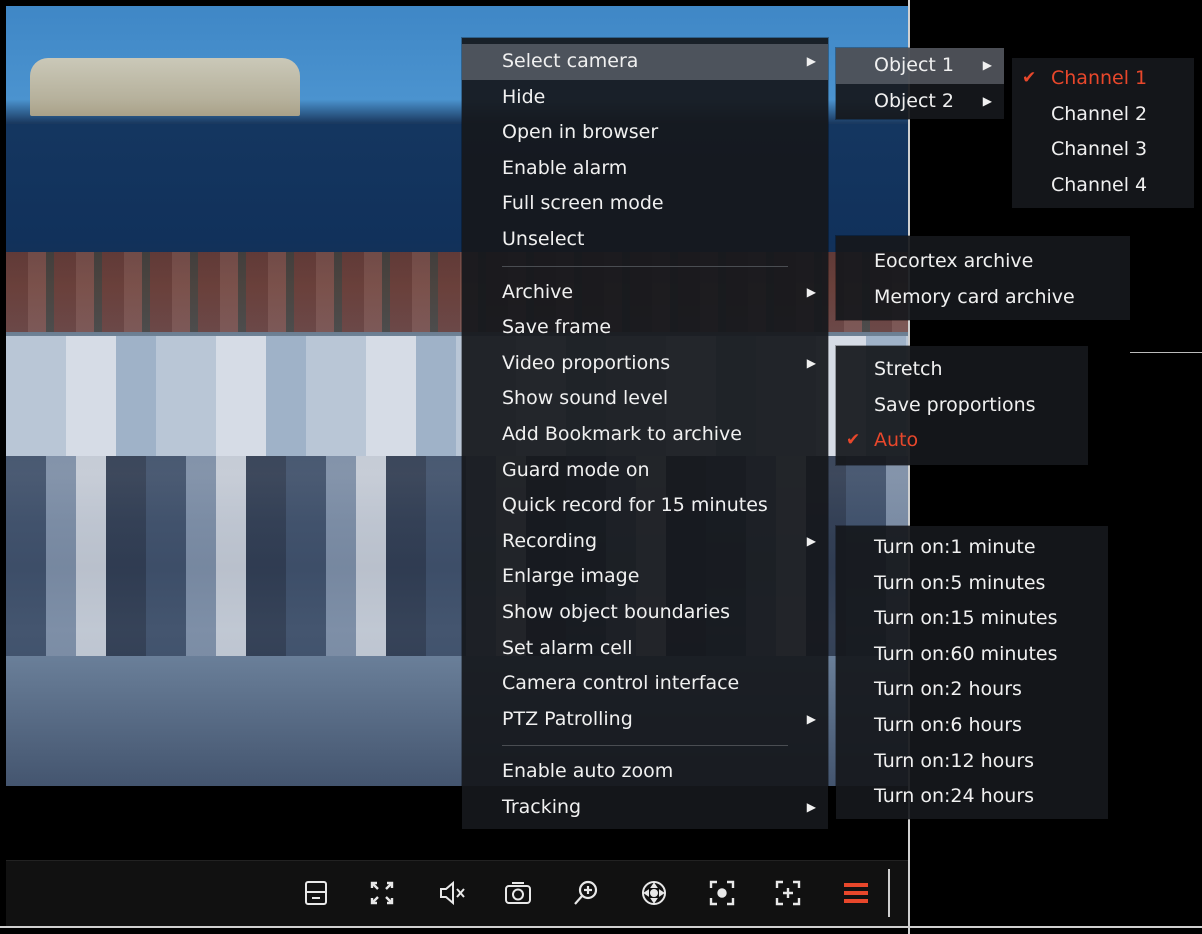 This screenshot has height=934, width=1202. I want to click on menu-item-add-bookmark: Add Bookmark to archive, so click(645, 435).